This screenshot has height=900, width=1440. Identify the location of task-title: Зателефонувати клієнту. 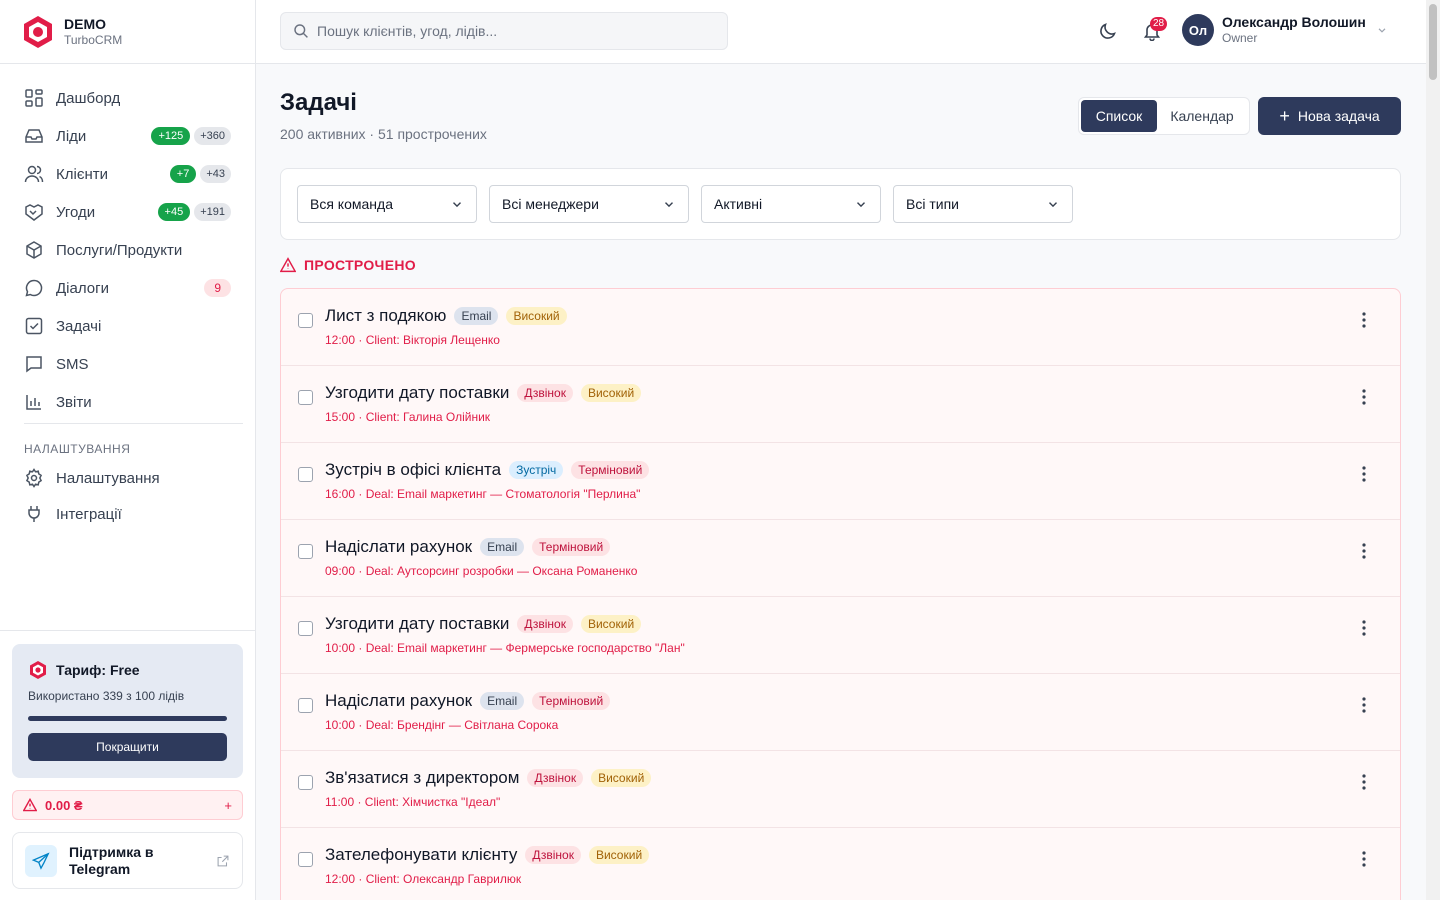
(421, 855).